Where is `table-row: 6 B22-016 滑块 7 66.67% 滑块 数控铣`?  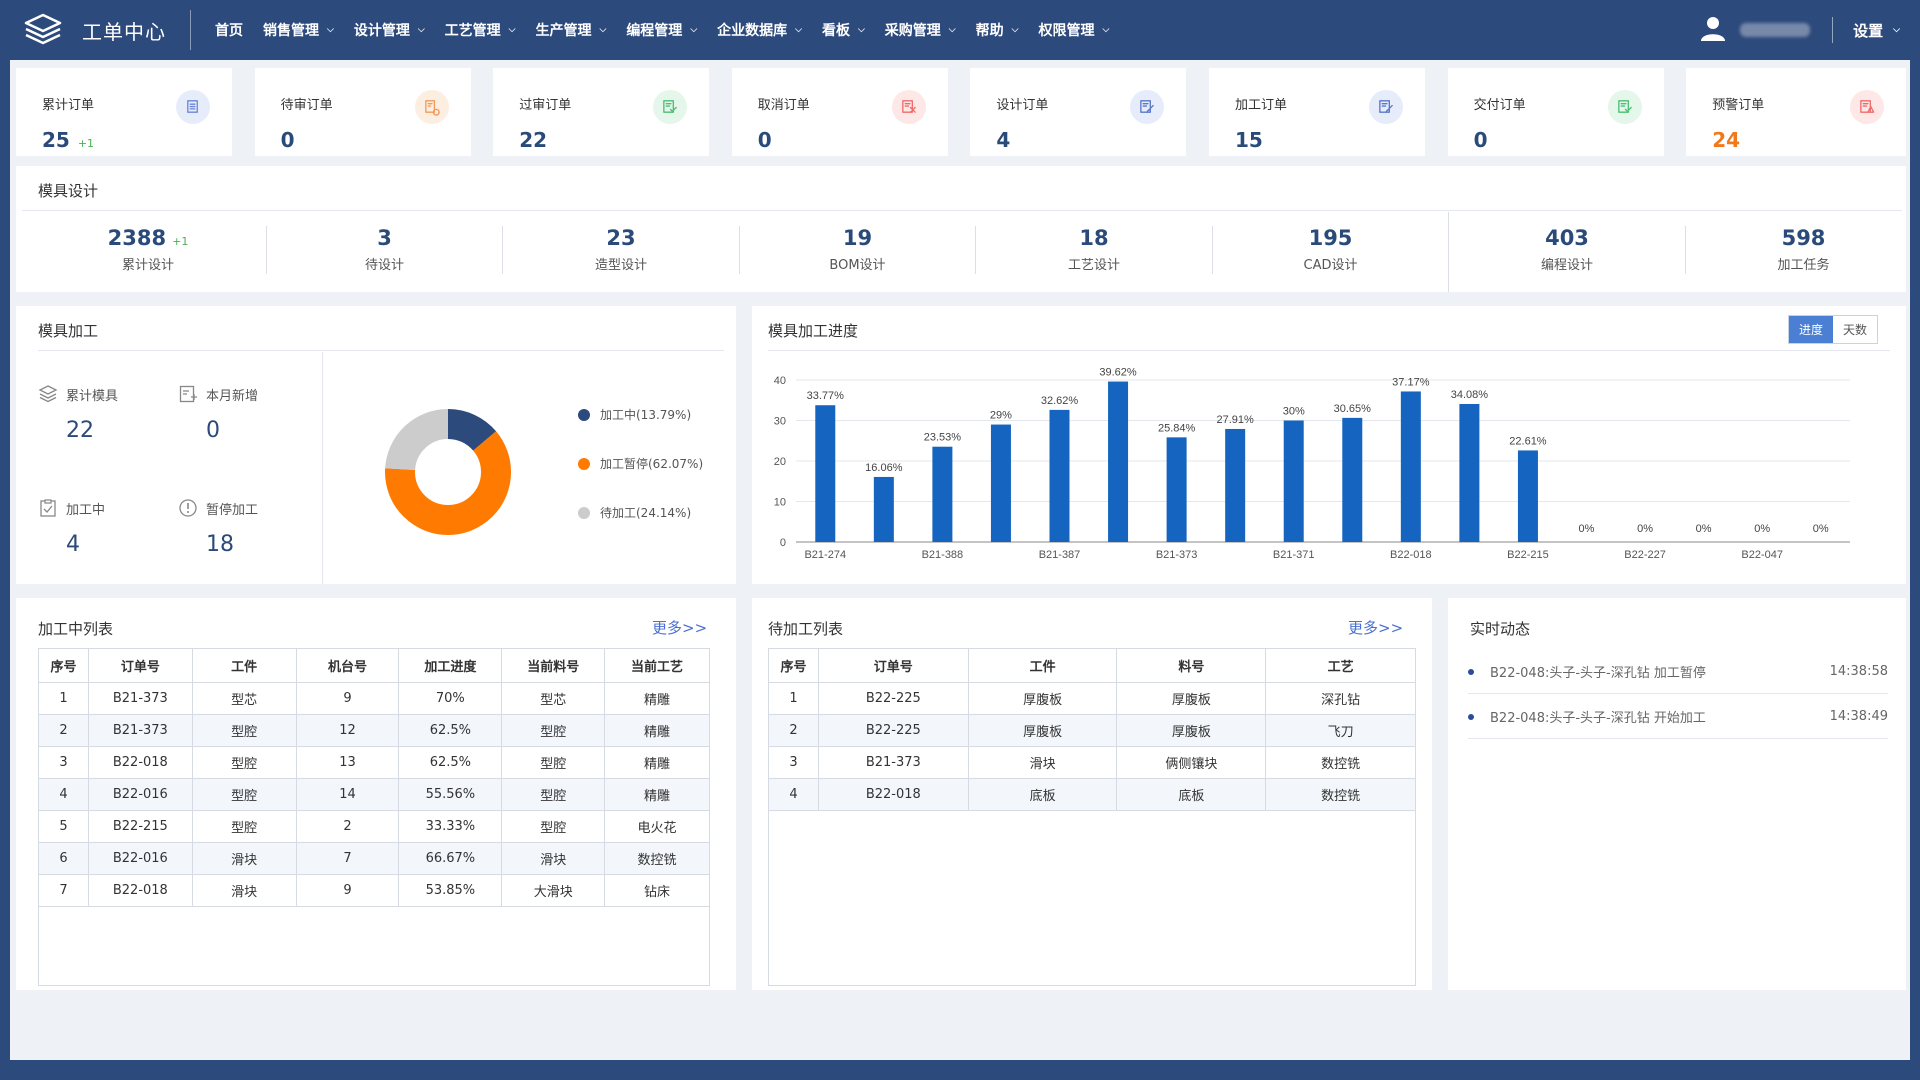
table-row: 6 B22-016 滑块 7 66.67% 滑块 数控铣 is located at coordinates (374, 858).